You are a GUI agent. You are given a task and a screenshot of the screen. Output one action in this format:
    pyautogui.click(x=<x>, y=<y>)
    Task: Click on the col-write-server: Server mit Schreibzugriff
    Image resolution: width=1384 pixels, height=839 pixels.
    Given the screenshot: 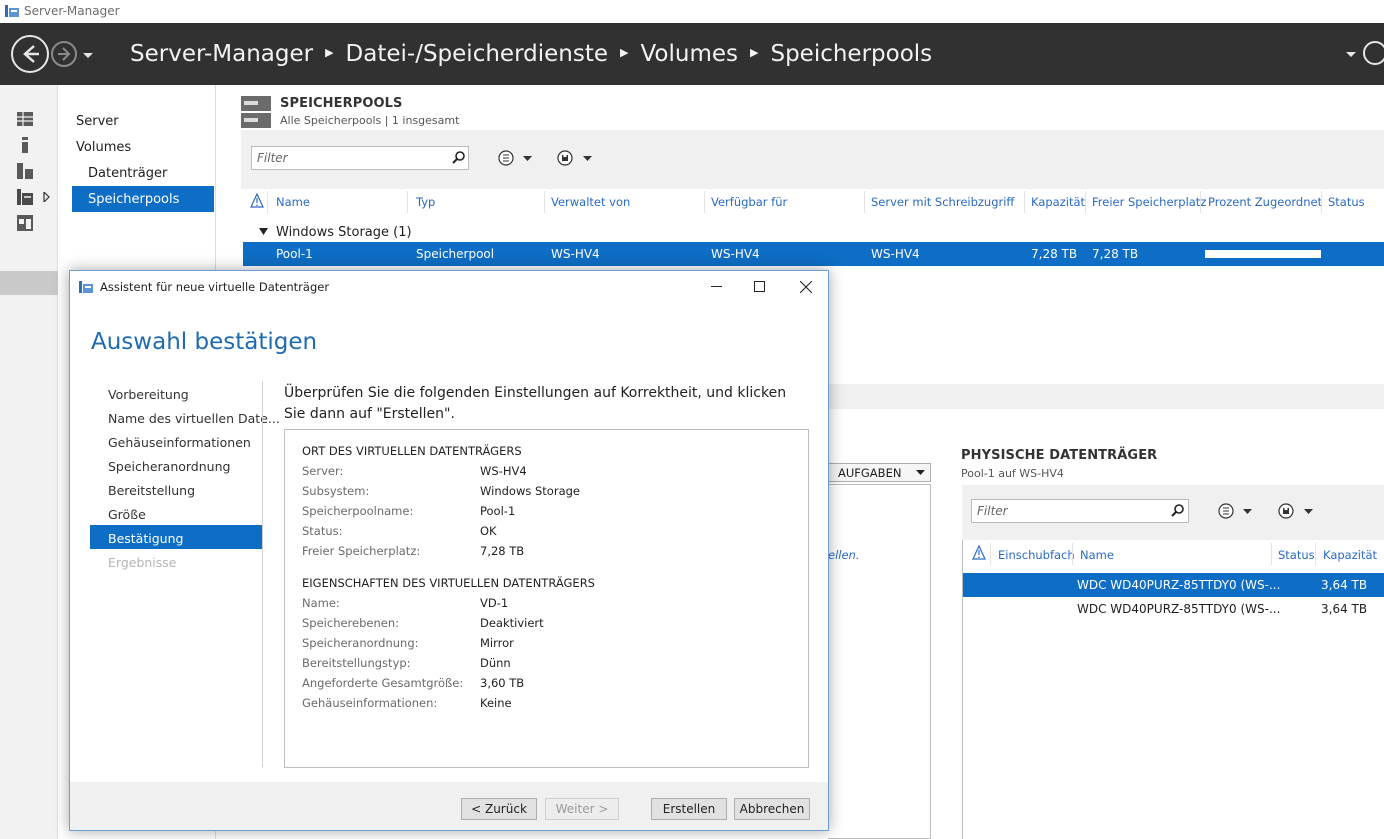 What is the action you would take?
    pyautogui.click(x=942, y=202)
    